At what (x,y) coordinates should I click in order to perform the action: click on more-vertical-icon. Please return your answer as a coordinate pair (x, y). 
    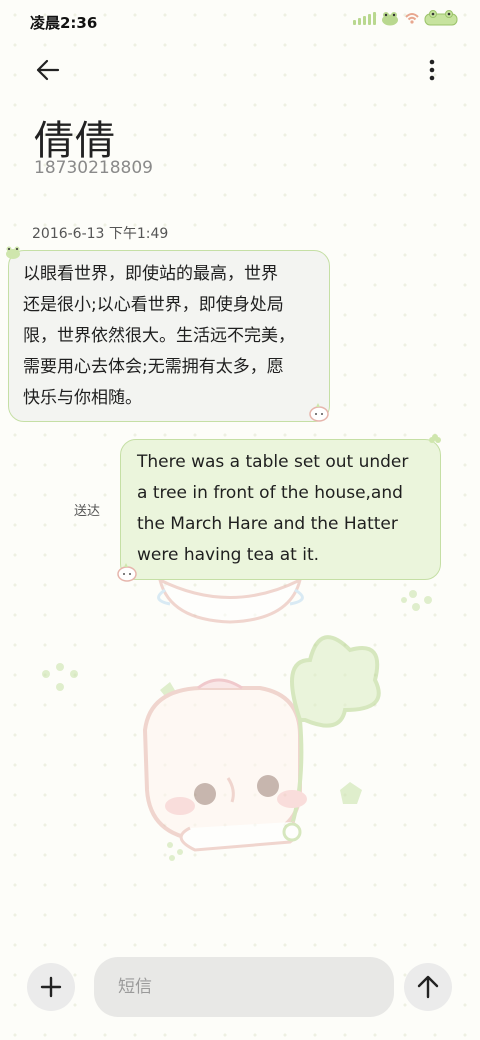
    Looking at the image, I should click on (432, 70).